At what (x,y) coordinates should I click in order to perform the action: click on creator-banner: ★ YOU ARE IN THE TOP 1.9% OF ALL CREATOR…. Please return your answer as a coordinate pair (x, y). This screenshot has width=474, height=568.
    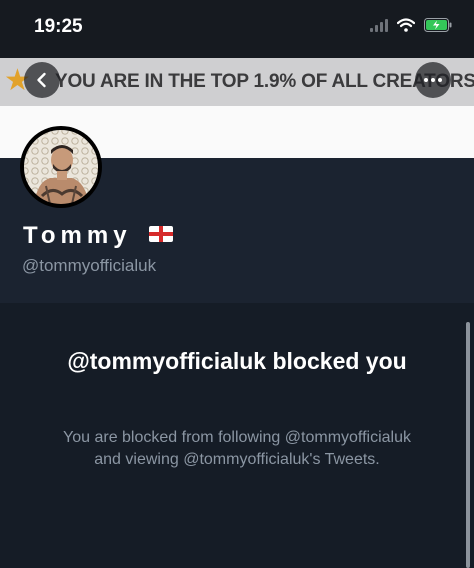
    Looking at the image, I should click on (237, 82).